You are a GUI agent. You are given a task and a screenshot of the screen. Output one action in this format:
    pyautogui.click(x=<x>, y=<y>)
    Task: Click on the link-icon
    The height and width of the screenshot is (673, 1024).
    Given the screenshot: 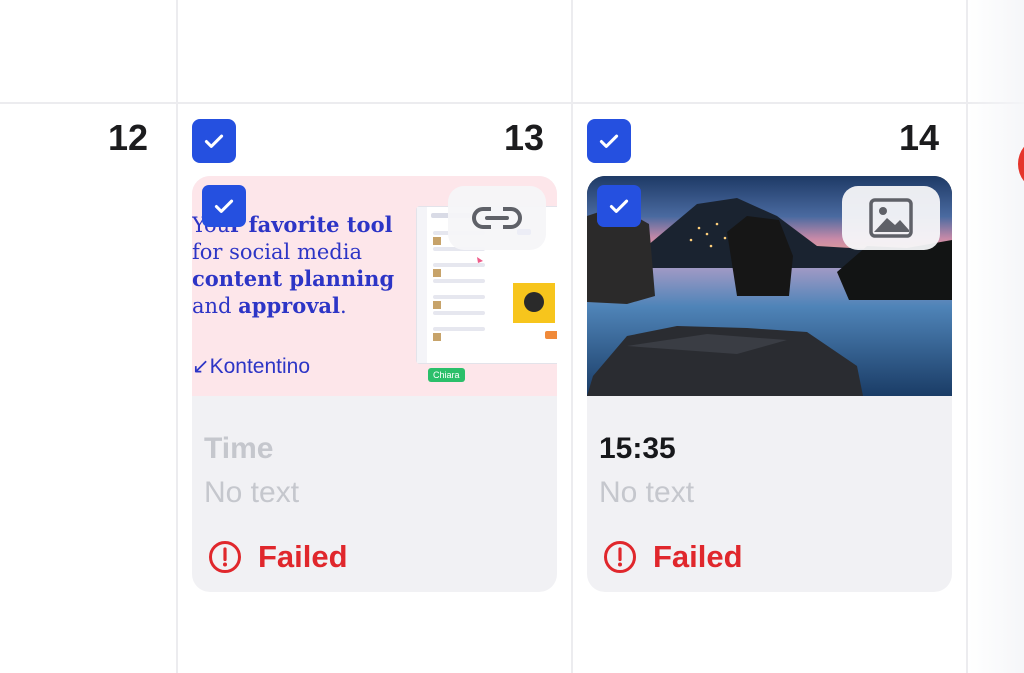 What is the action you would take?
    pyautogui.click(x=497, y=218)
    